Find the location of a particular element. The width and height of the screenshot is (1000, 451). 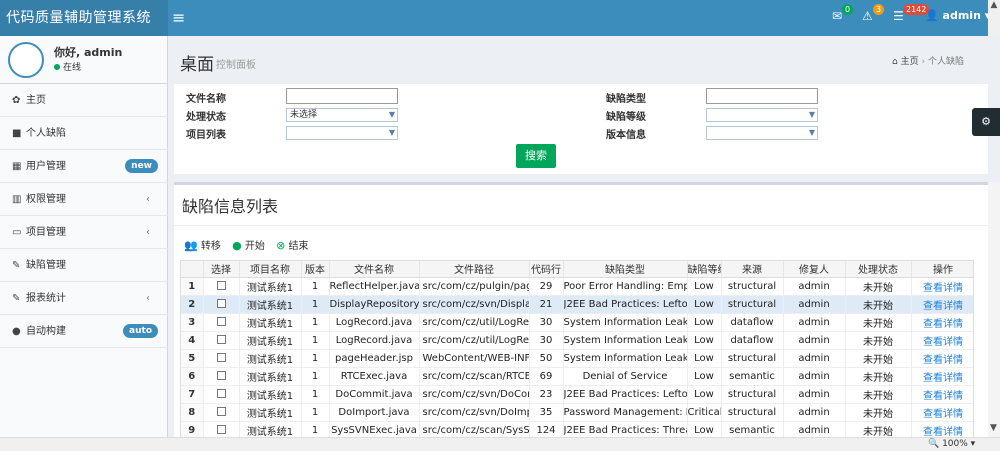

file-name-input is located at coordinates (342, 96).